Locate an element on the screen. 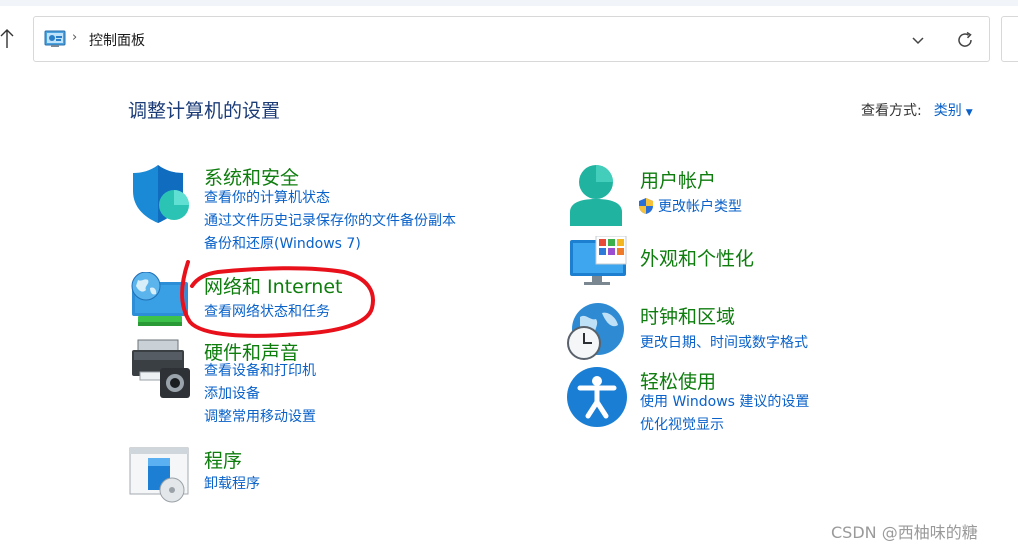 The image size is (1018, 548). clock-globe-icon is located at coordinates (597, 332).